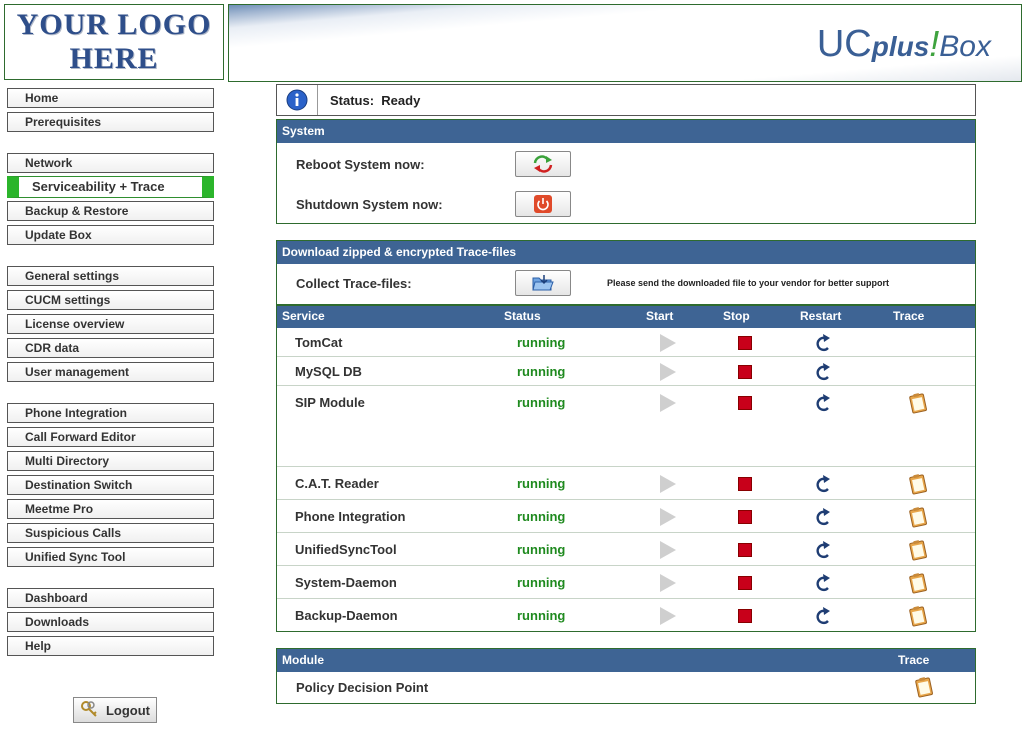 The height and width of the screenshot is (739, 1028). Describe the element at coordinates (110, 598) in the screenshot. I see `sidebar-item-dashboard: Dashboard` at that location.